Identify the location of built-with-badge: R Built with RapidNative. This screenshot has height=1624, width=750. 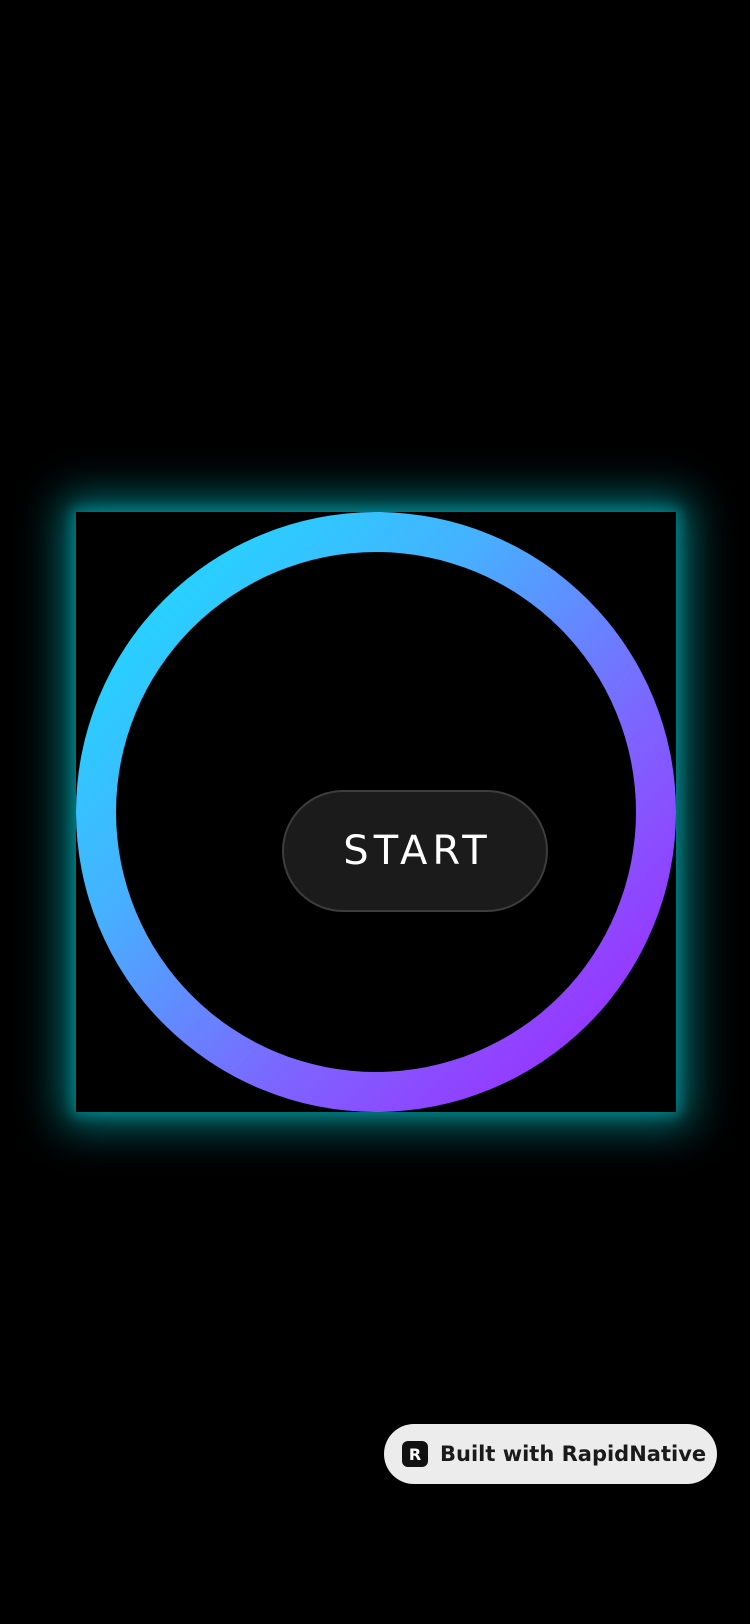
(550, 1454).